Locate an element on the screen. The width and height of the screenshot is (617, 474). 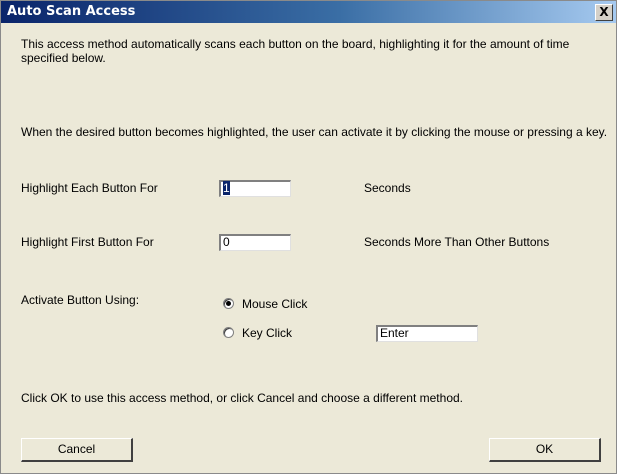
mouse-click-label: Mouse Click is located at coordinates (274, 304).